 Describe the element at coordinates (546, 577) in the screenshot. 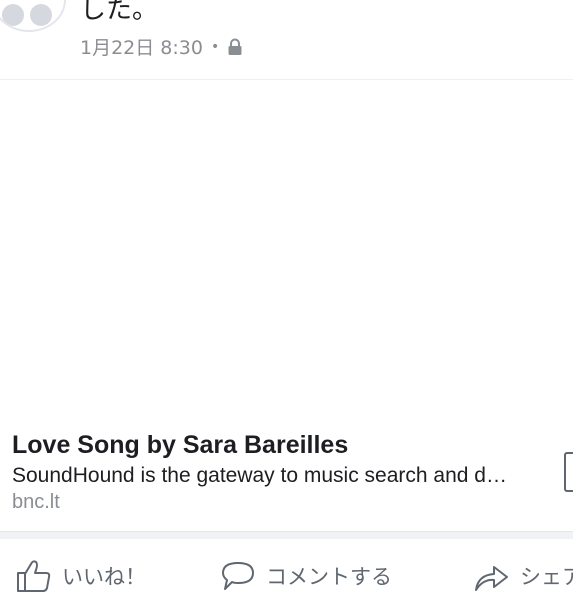

I see `share-label: シェア` at that location.